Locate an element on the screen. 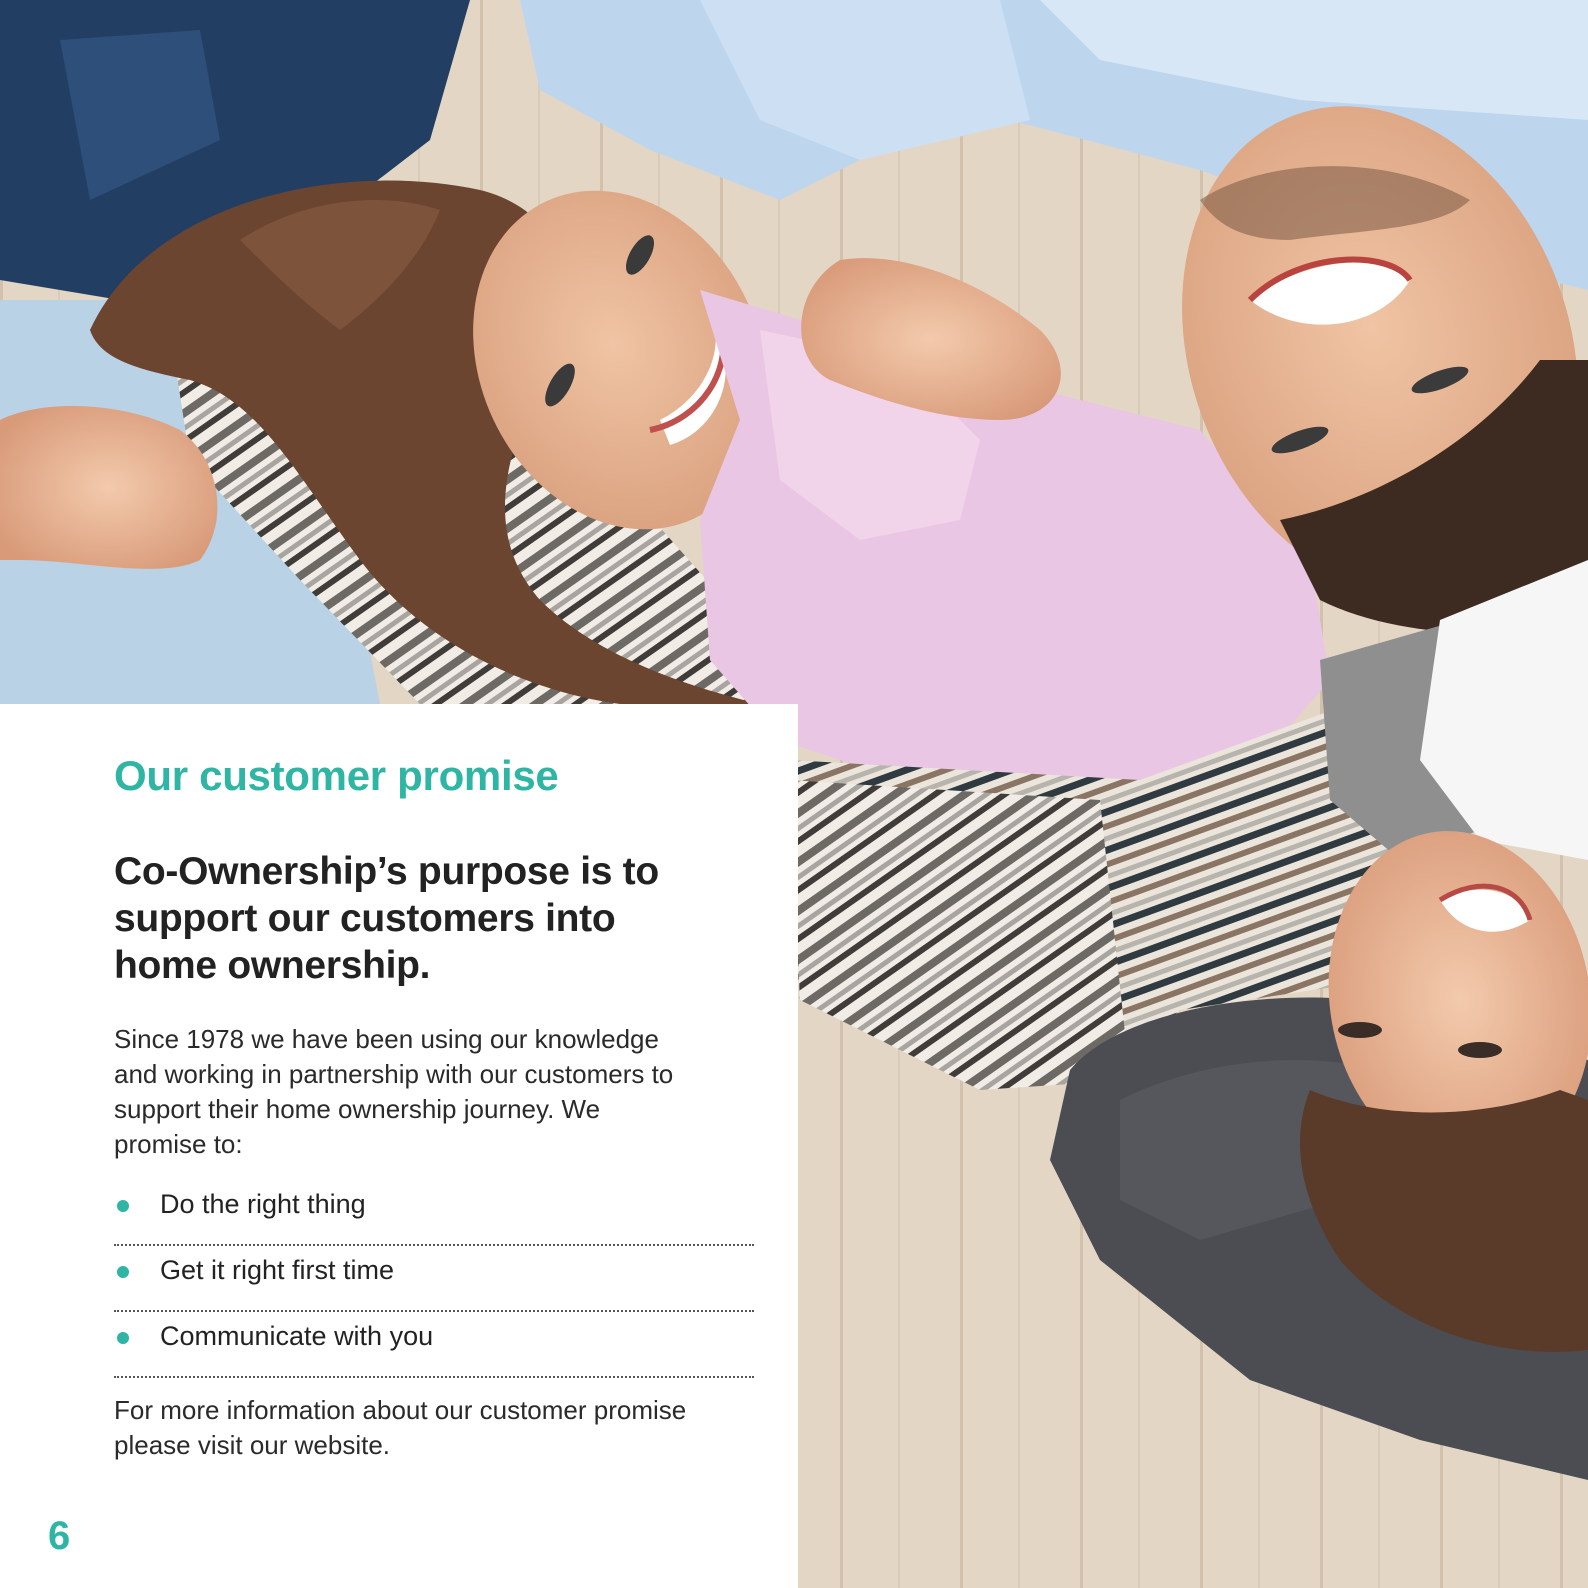 This screenshot has width=1588, height=1588. page-number: 6 is located at coordinates (59, 1536).